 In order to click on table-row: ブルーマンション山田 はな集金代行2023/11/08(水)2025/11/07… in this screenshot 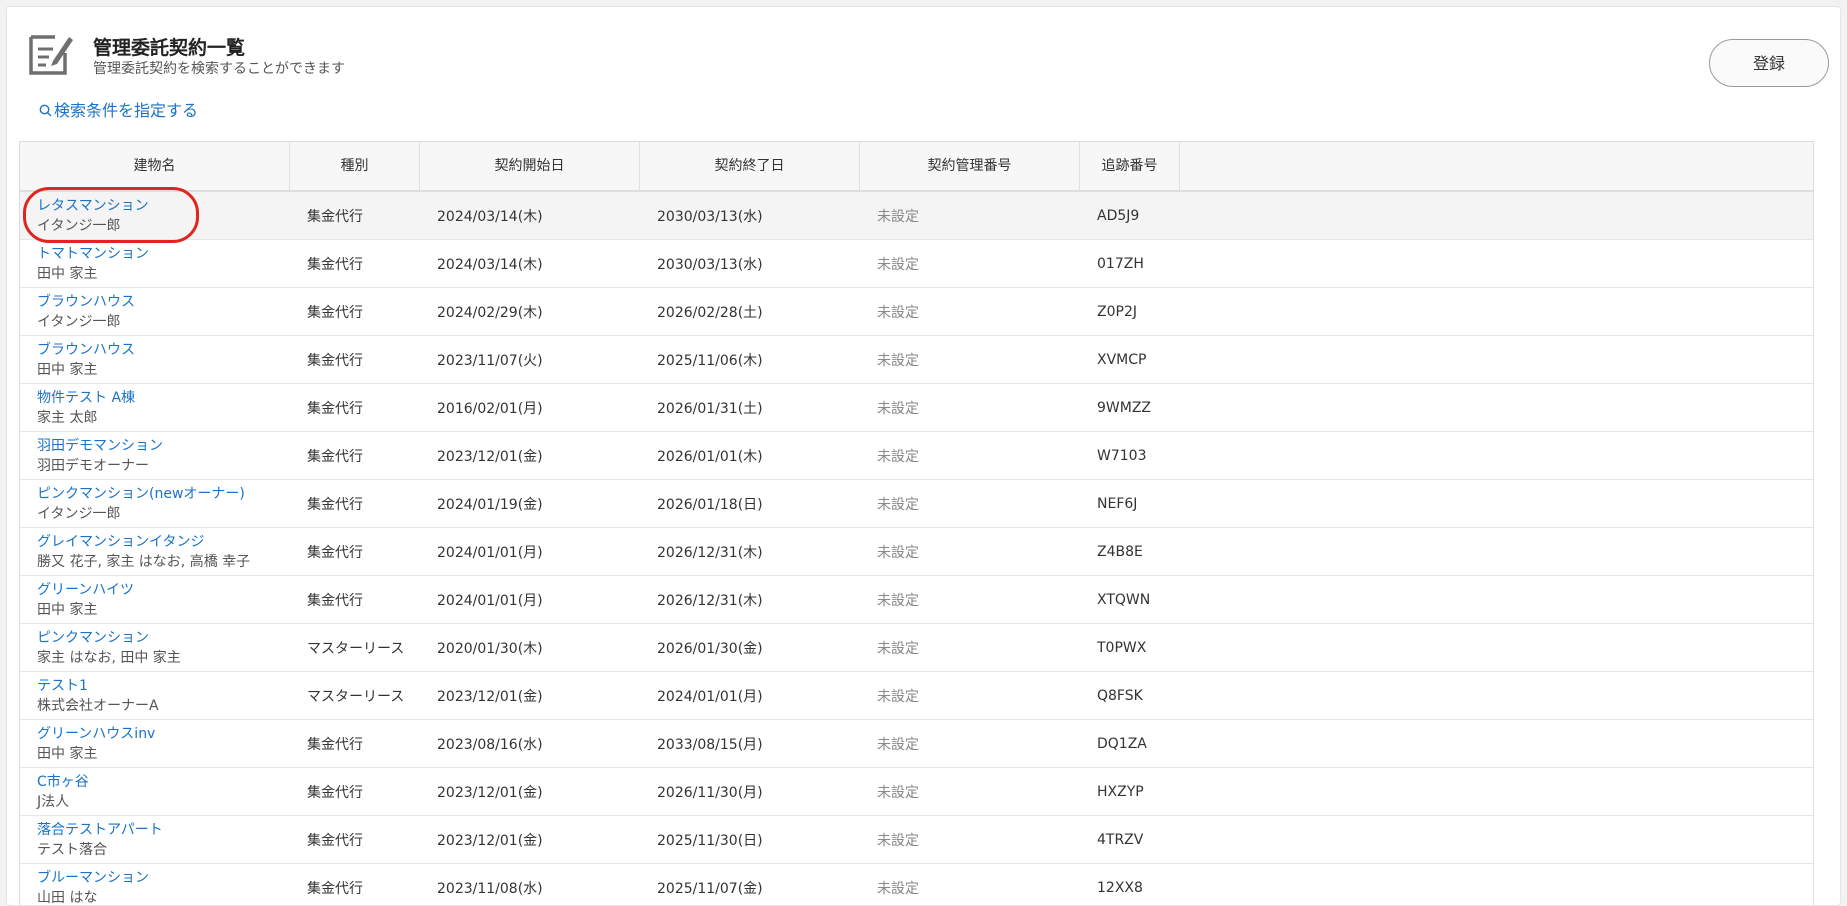, I will do `click(916, 885)`.